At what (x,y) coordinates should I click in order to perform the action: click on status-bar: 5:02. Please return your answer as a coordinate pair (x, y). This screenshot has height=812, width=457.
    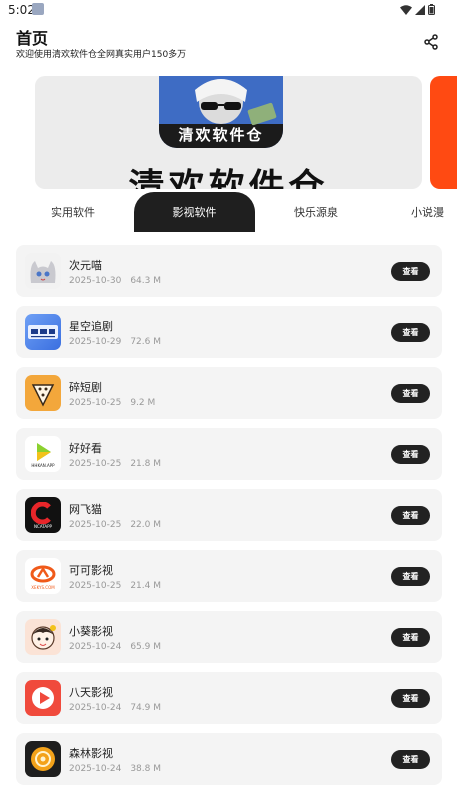
    Looking at the image, I should click on (228, 10).